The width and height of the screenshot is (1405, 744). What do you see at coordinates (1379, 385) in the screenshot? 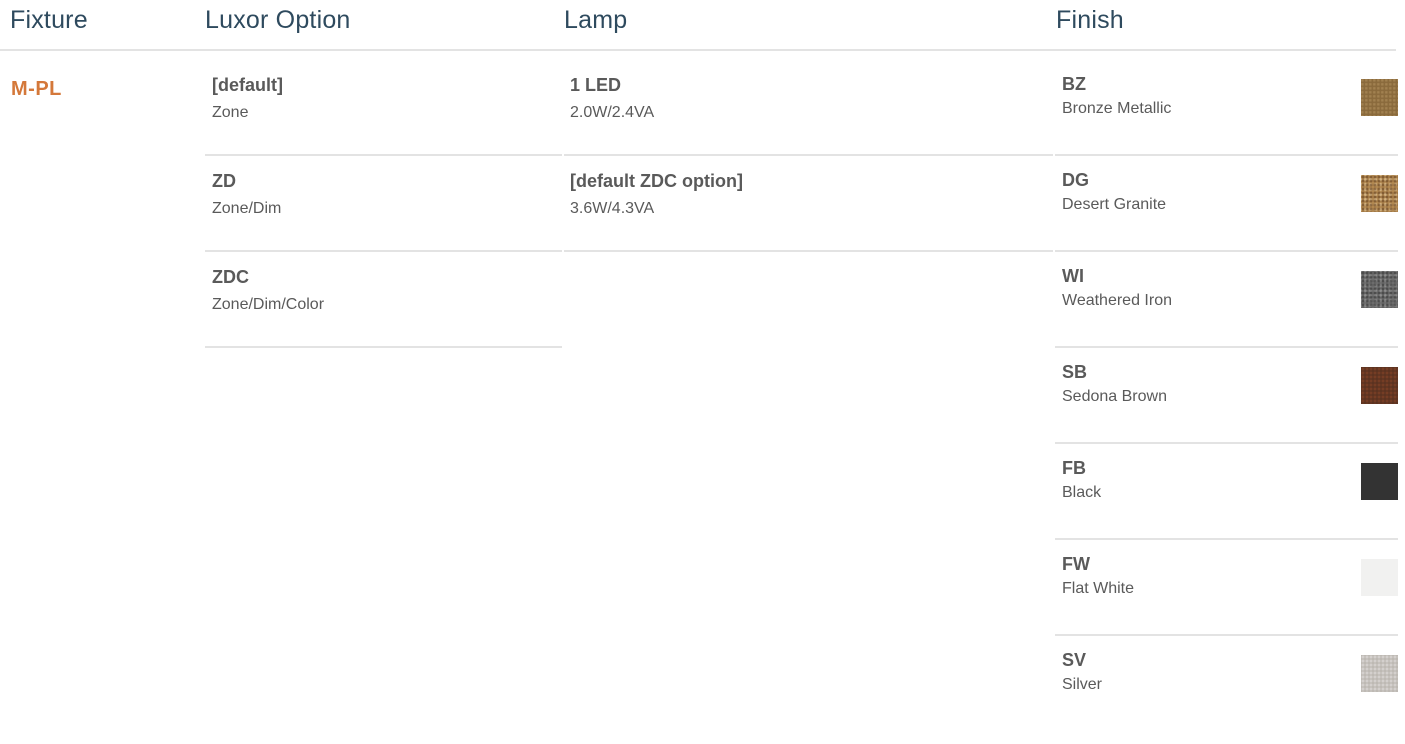
I see `sedona-brown-swatch` at bounding box center [1379, 385].